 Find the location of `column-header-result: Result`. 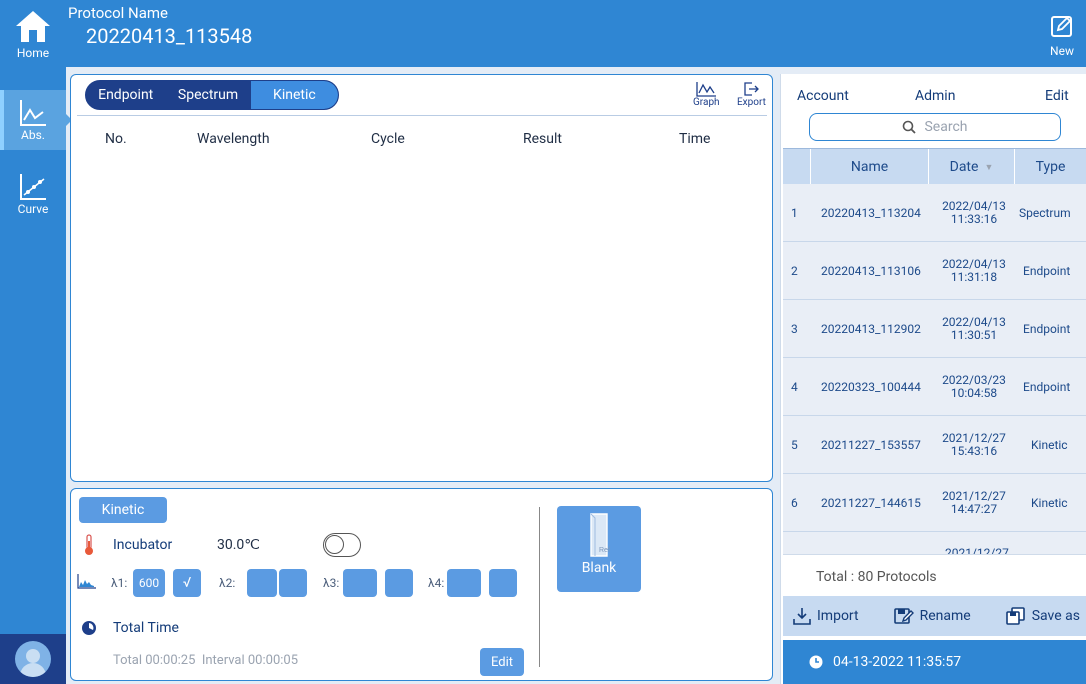

column-header-result: Result is located at coordinates (542, 139).